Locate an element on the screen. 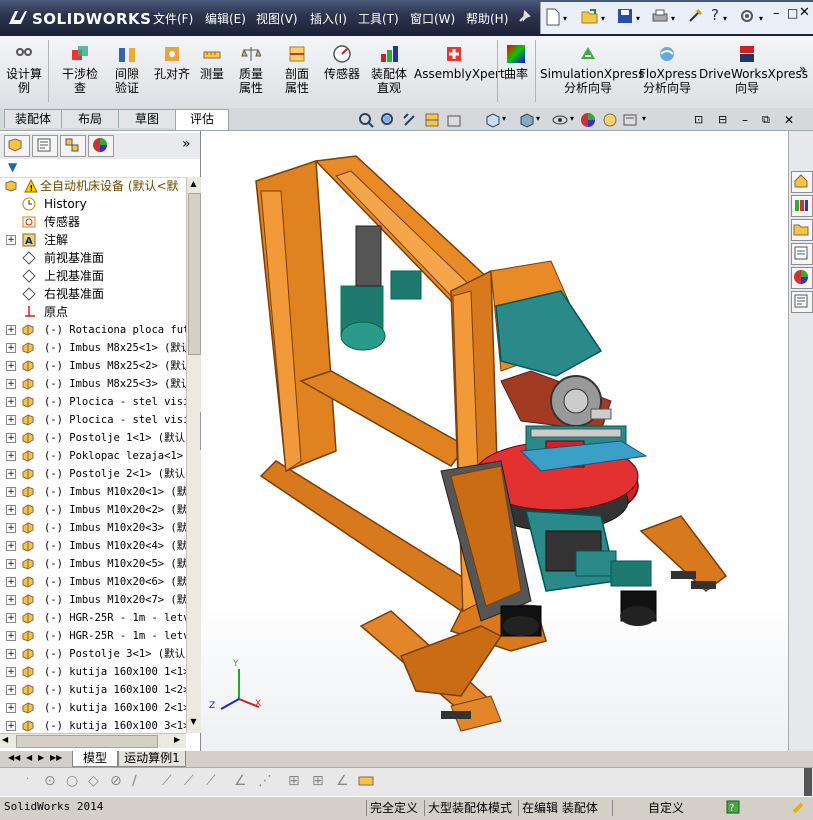  tree-item: History is located at coordinates (93, 204).